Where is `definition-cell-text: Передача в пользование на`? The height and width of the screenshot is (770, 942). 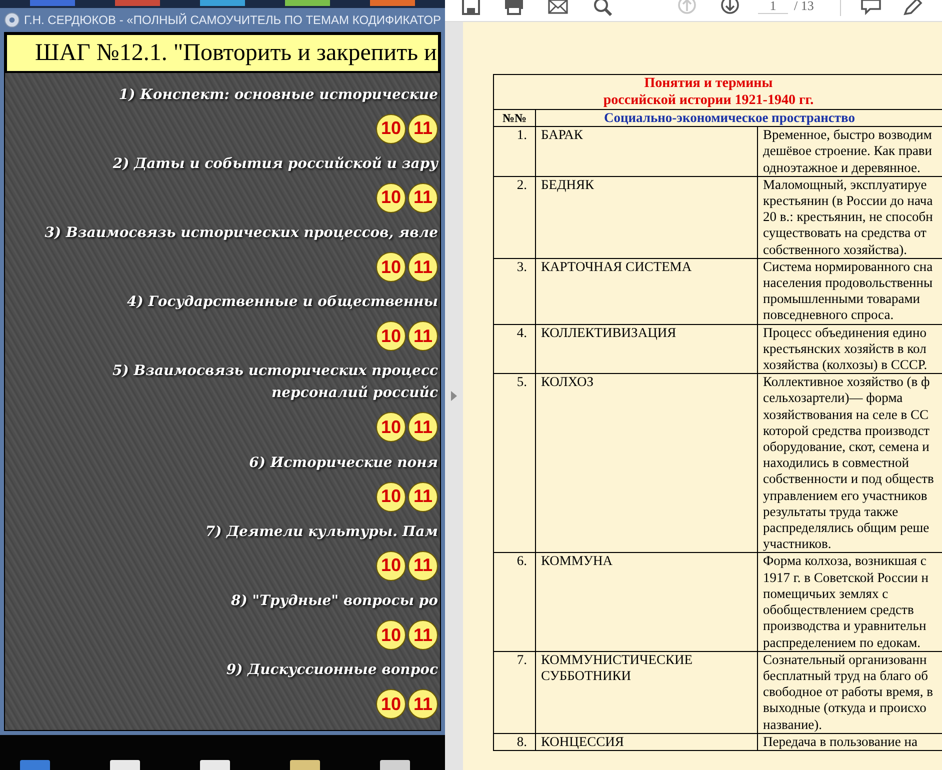 definition-cell-text: Передача в пользование на is located at coordinates (840, 742).